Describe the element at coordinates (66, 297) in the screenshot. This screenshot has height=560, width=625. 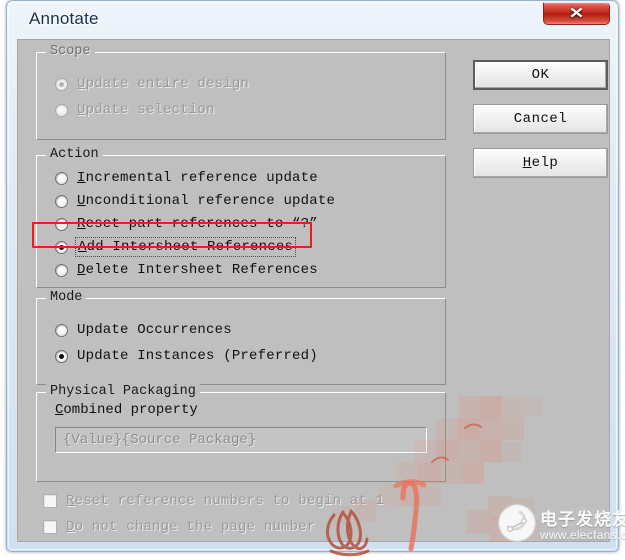
I see `mode-legend: Mode` at that location.